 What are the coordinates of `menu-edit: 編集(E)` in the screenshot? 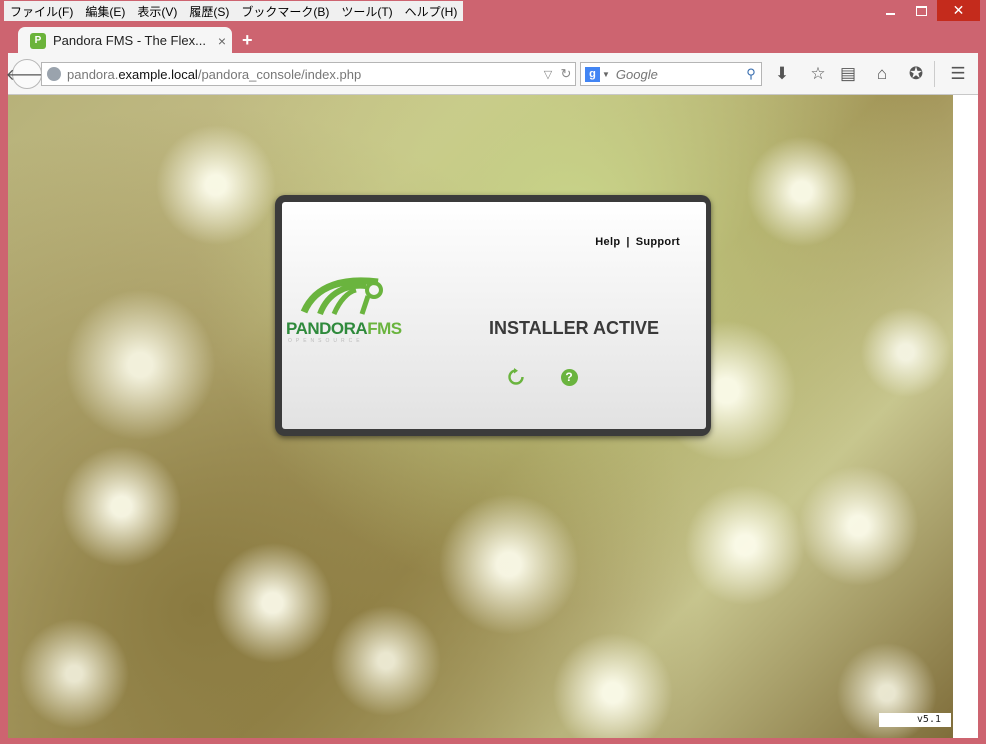 It's located at (105, 11).